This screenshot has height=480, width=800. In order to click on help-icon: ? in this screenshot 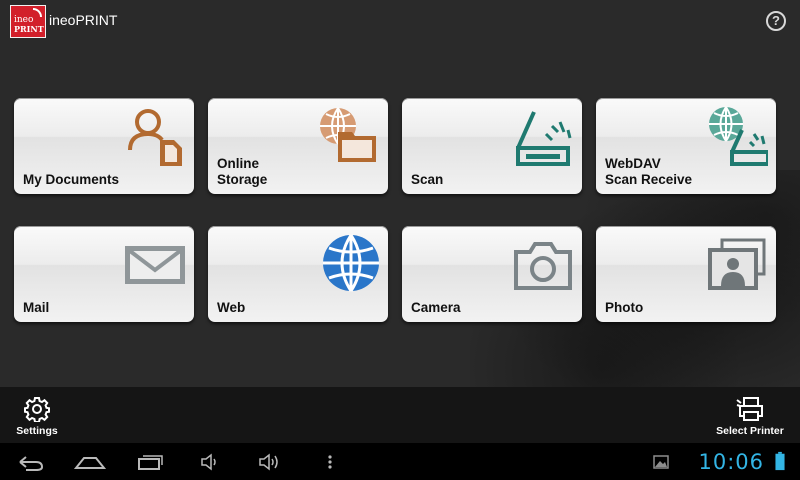, I will do `click(776, 20)`.